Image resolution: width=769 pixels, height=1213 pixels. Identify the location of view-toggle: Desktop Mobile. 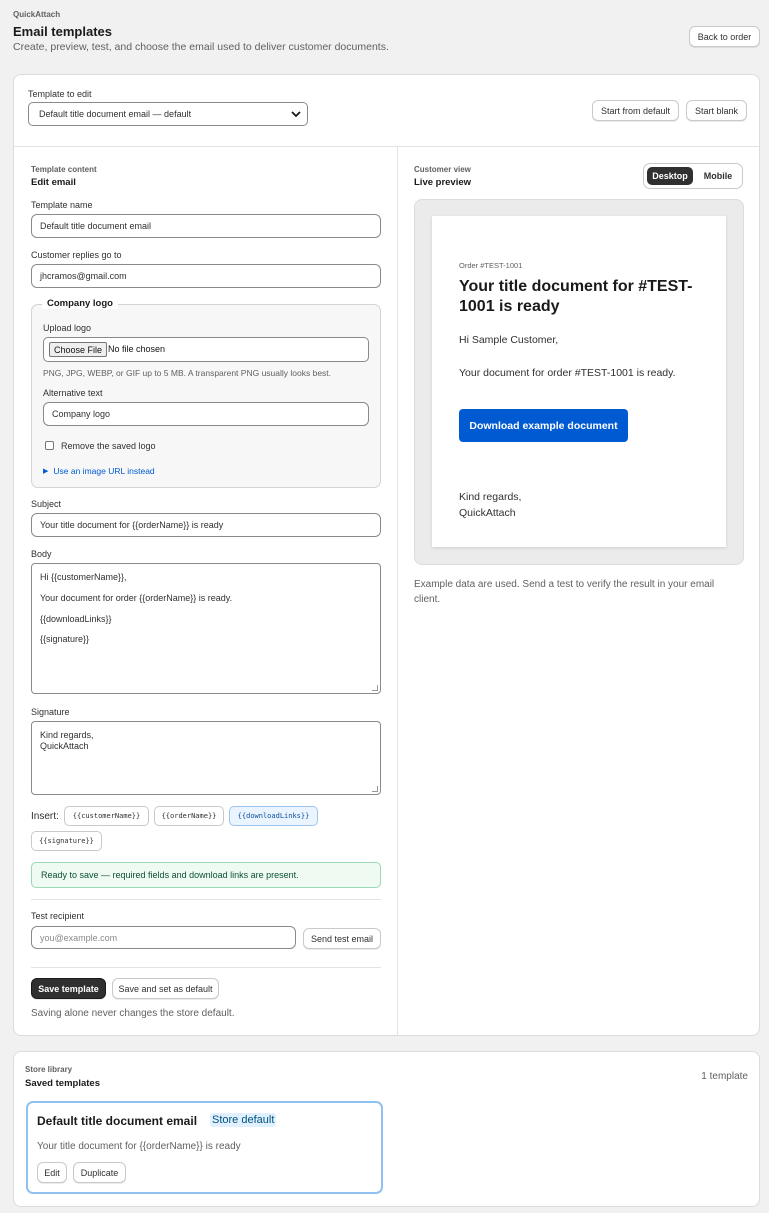
(693, 176).